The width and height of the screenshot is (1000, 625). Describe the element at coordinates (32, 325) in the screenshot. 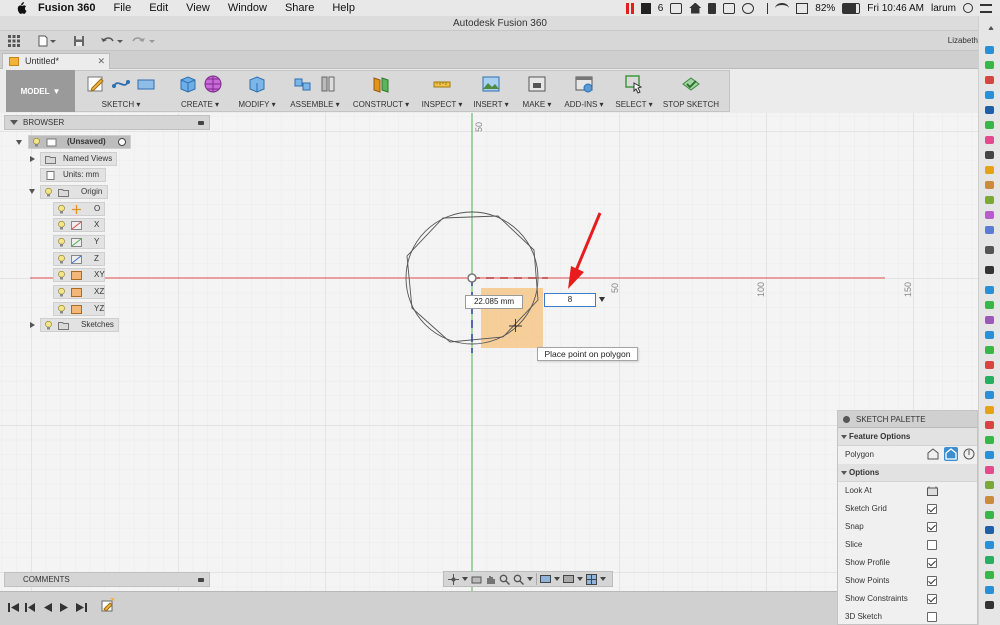

I see `expand-sketches-icon` at that location.